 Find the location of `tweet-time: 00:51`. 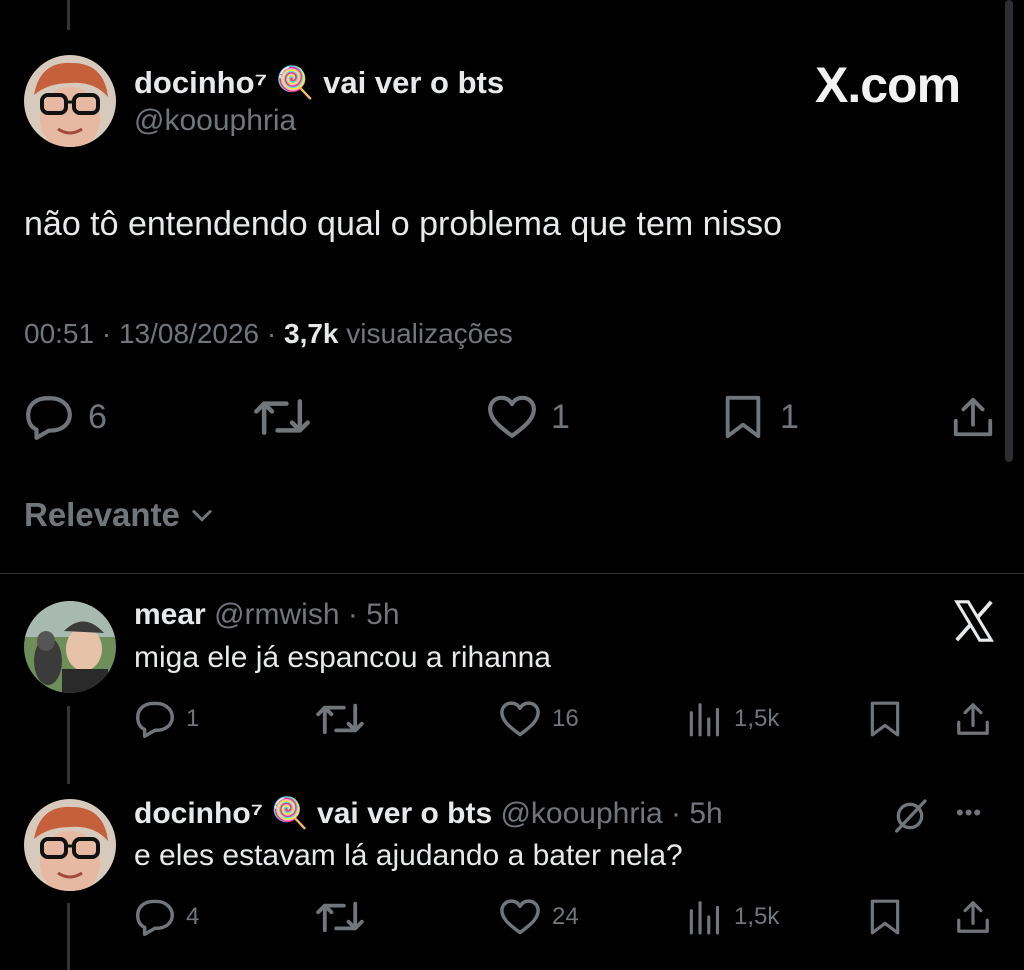

tweet-time: 00:51 is located at coordinates (59, 333).